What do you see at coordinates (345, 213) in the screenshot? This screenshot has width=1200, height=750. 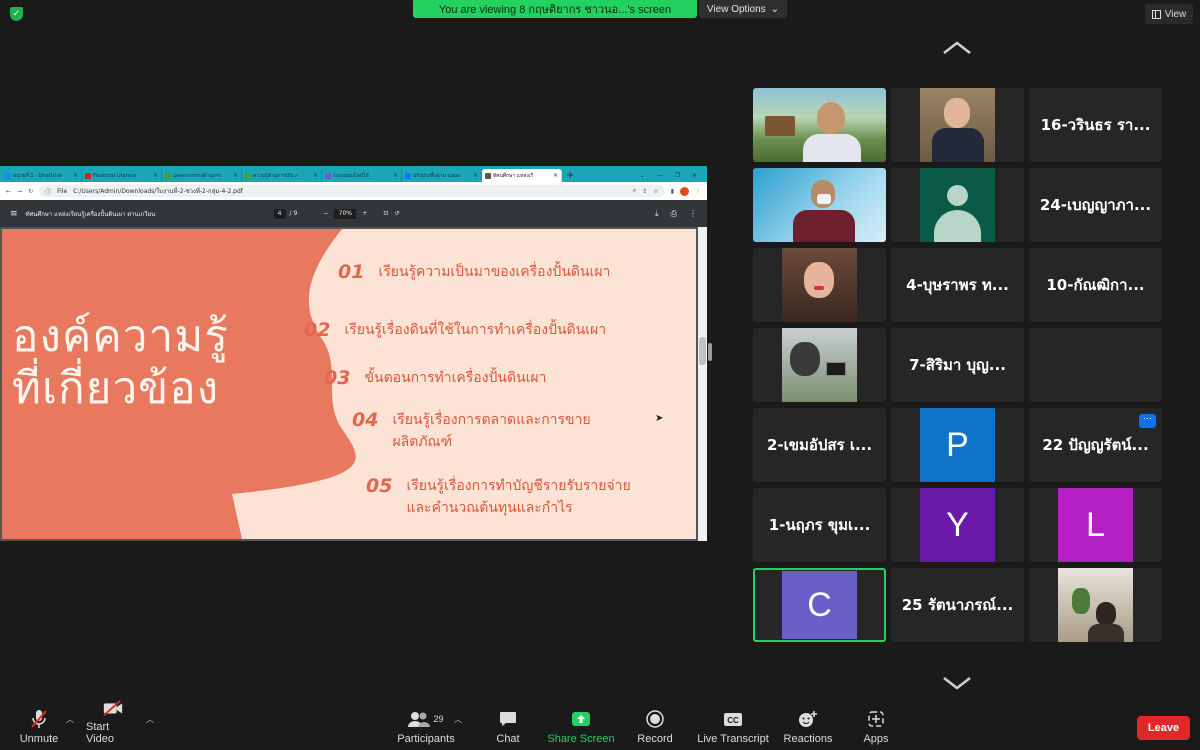 I see `zoom-input: 70%` at bounding box center [345, 213].